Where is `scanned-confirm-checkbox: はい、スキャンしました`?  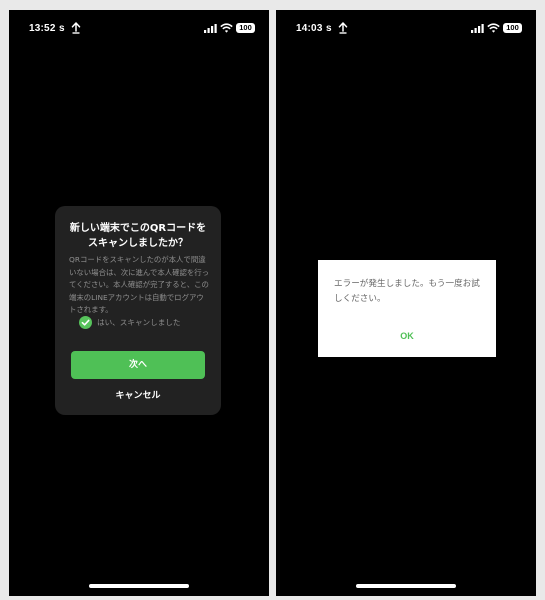 scanned-confirm-checkbox: はい、スキャンしました is located at coordinates (144, 323).